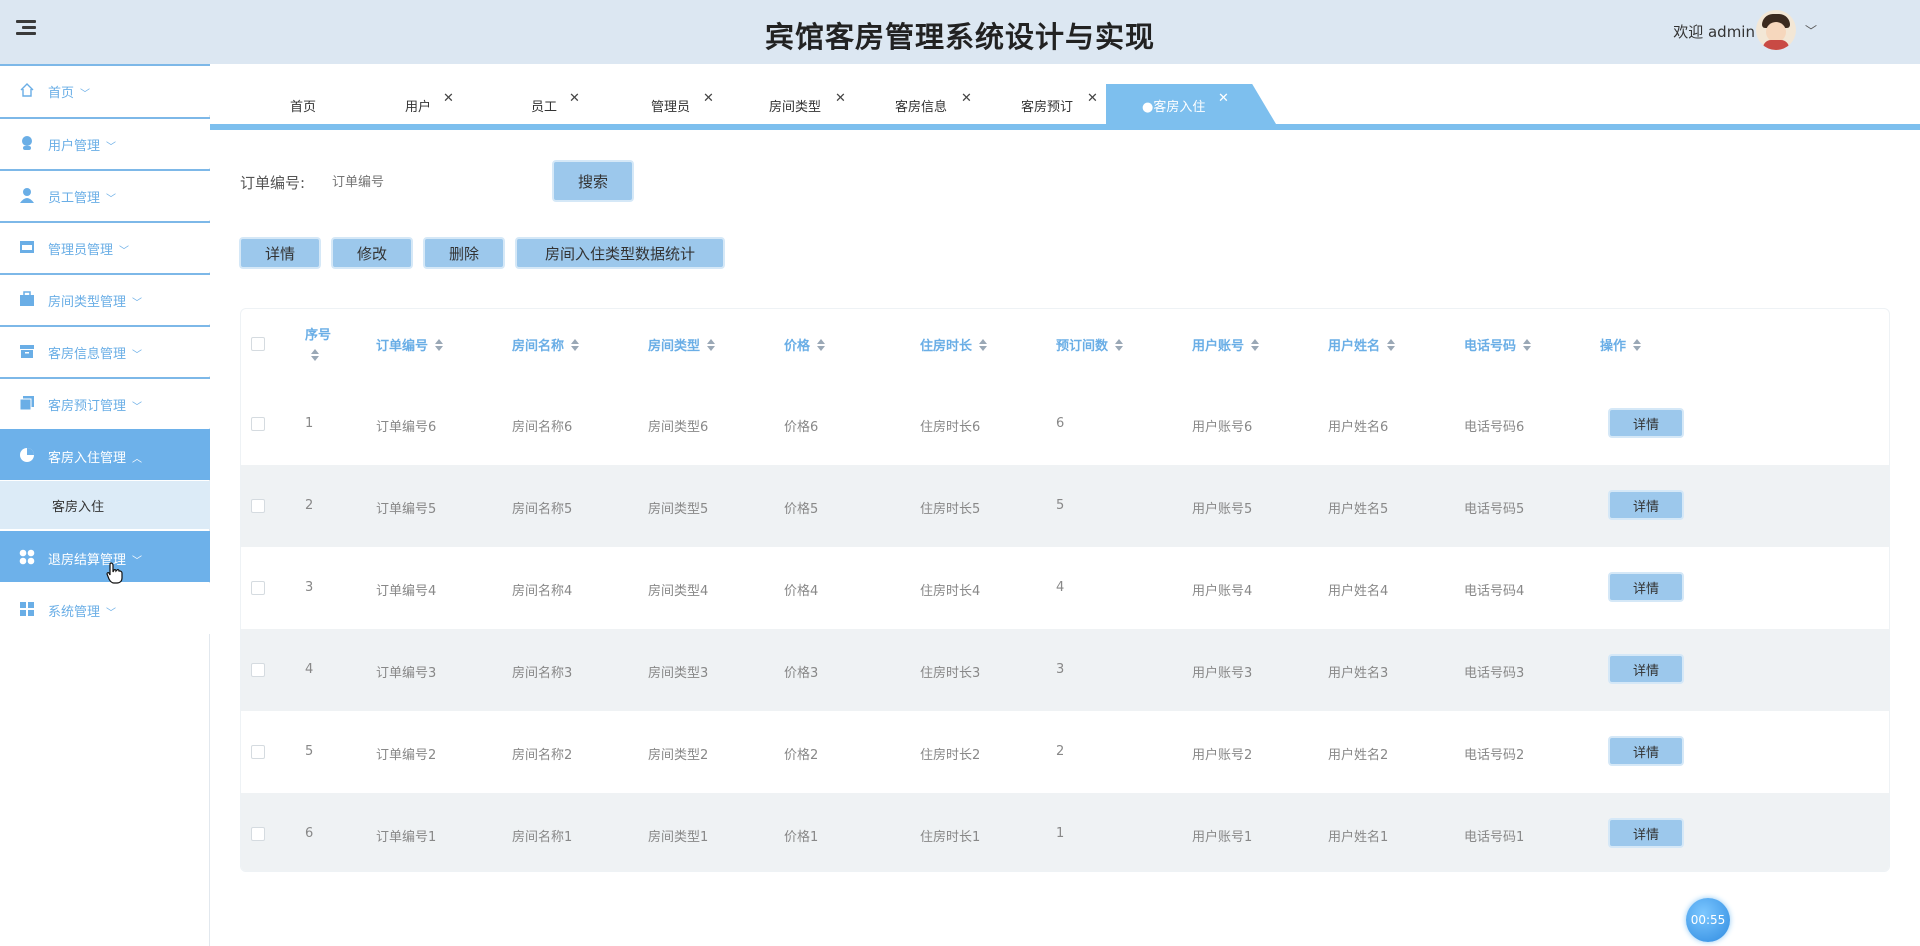 The image size is (1920, 946). What do you see at coordinates (1494, 837) in the screenshot?
I see `cell-phone: 电话号码1` at bounding box center [1494, 837].